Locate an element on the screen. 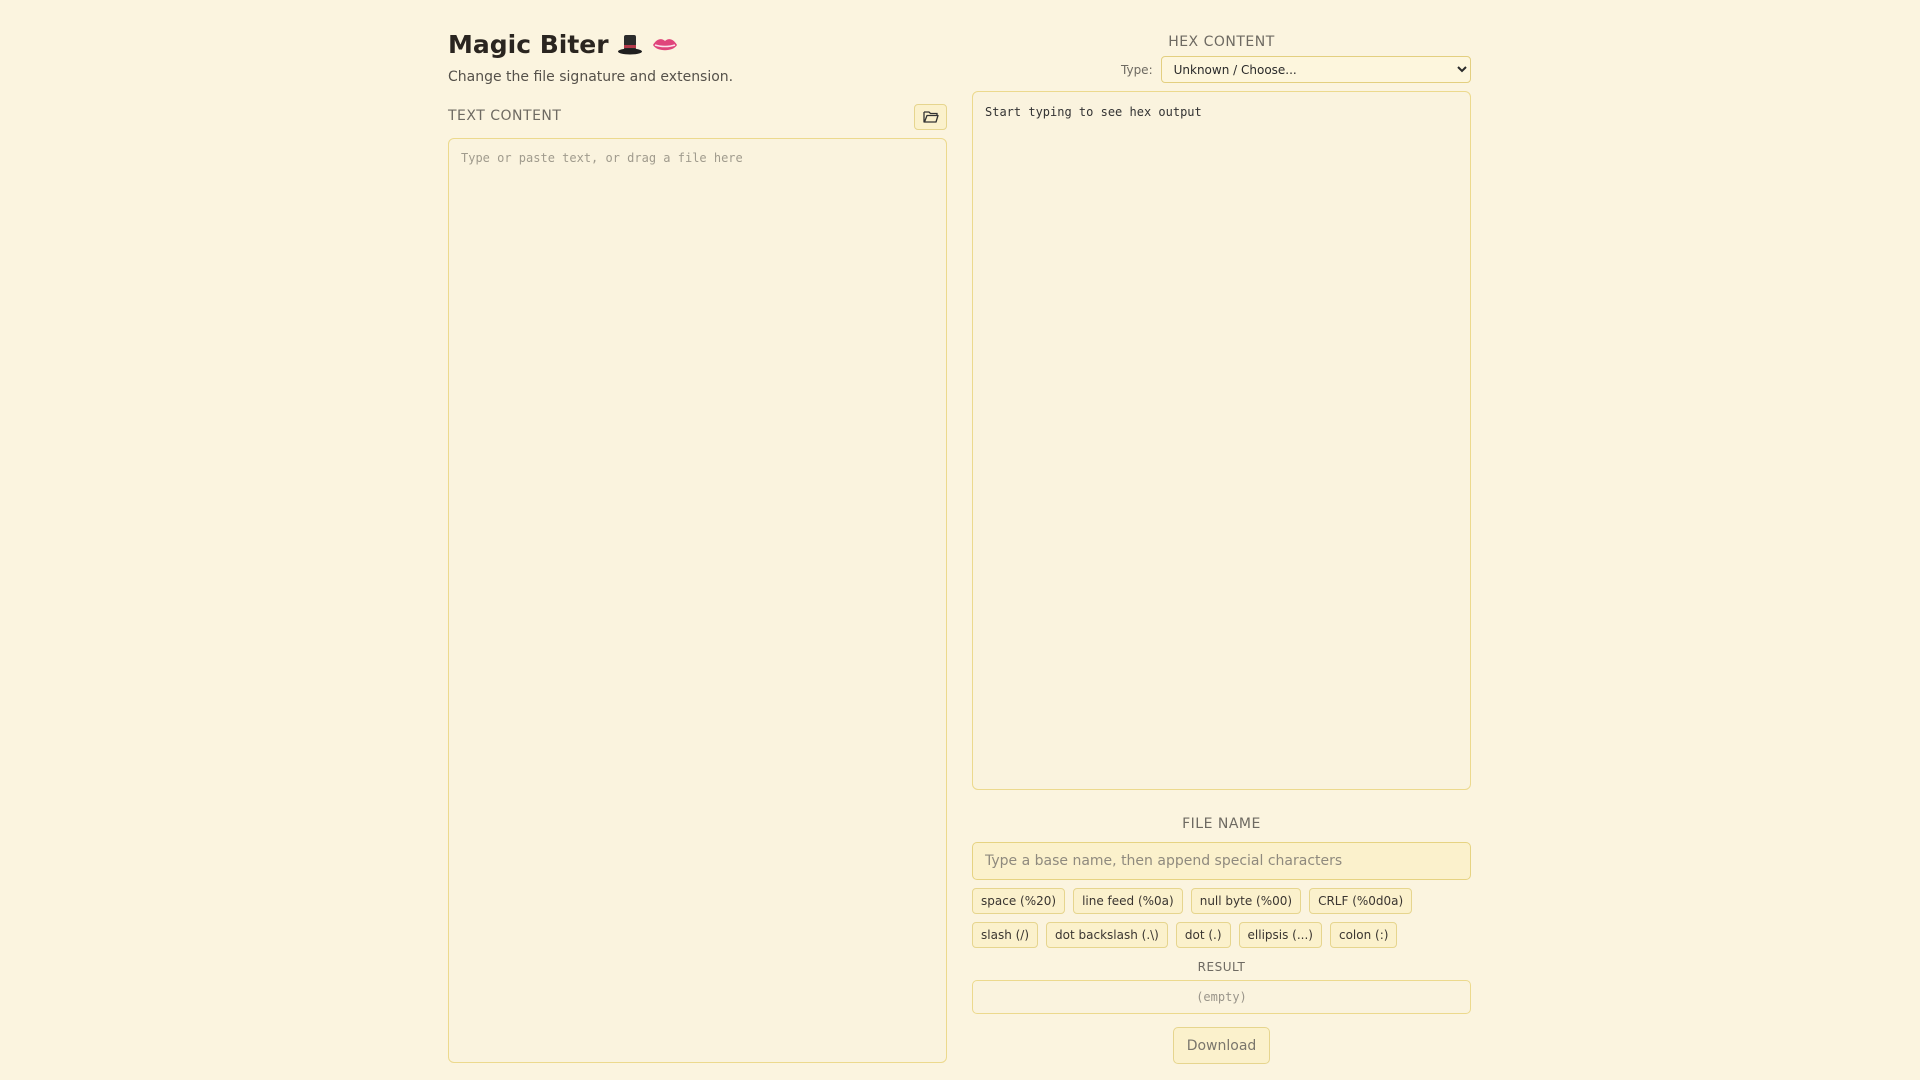  hex-content-label: HEX CONTENT is located at coordinates (1221, 42).